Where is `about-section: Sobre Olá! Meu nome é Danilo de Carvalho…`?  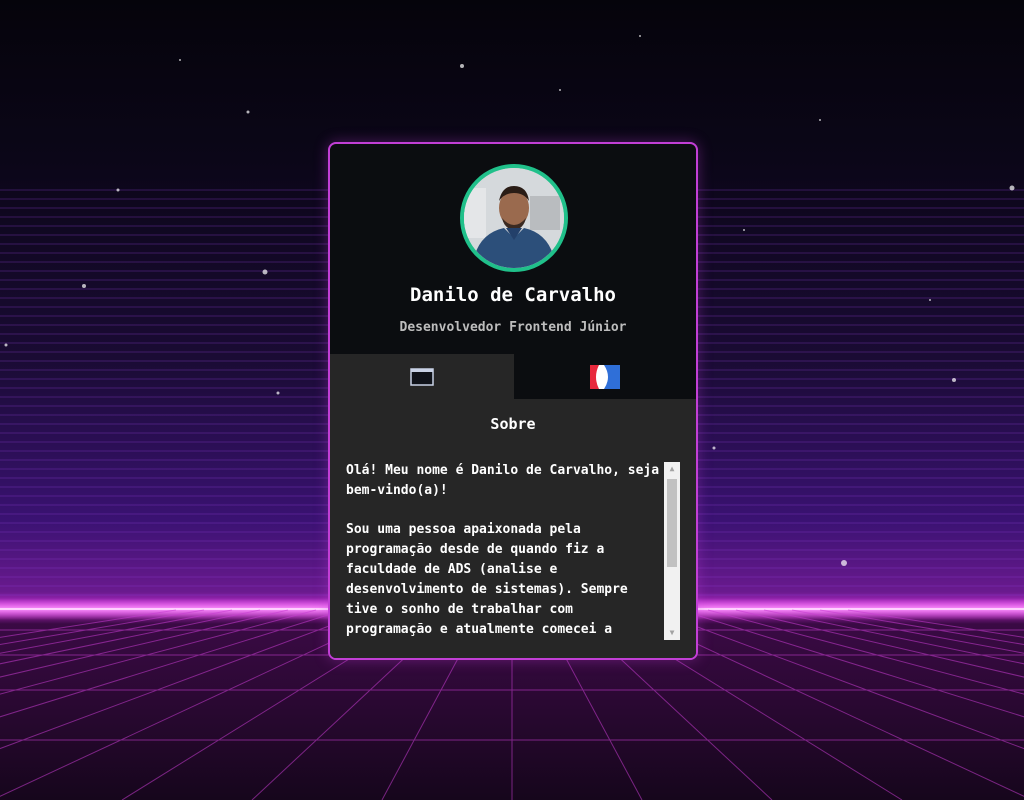 about-section: Sobre Olá! Meu nome é Danilo de Carvalho… is located at coordinates (513, 528).